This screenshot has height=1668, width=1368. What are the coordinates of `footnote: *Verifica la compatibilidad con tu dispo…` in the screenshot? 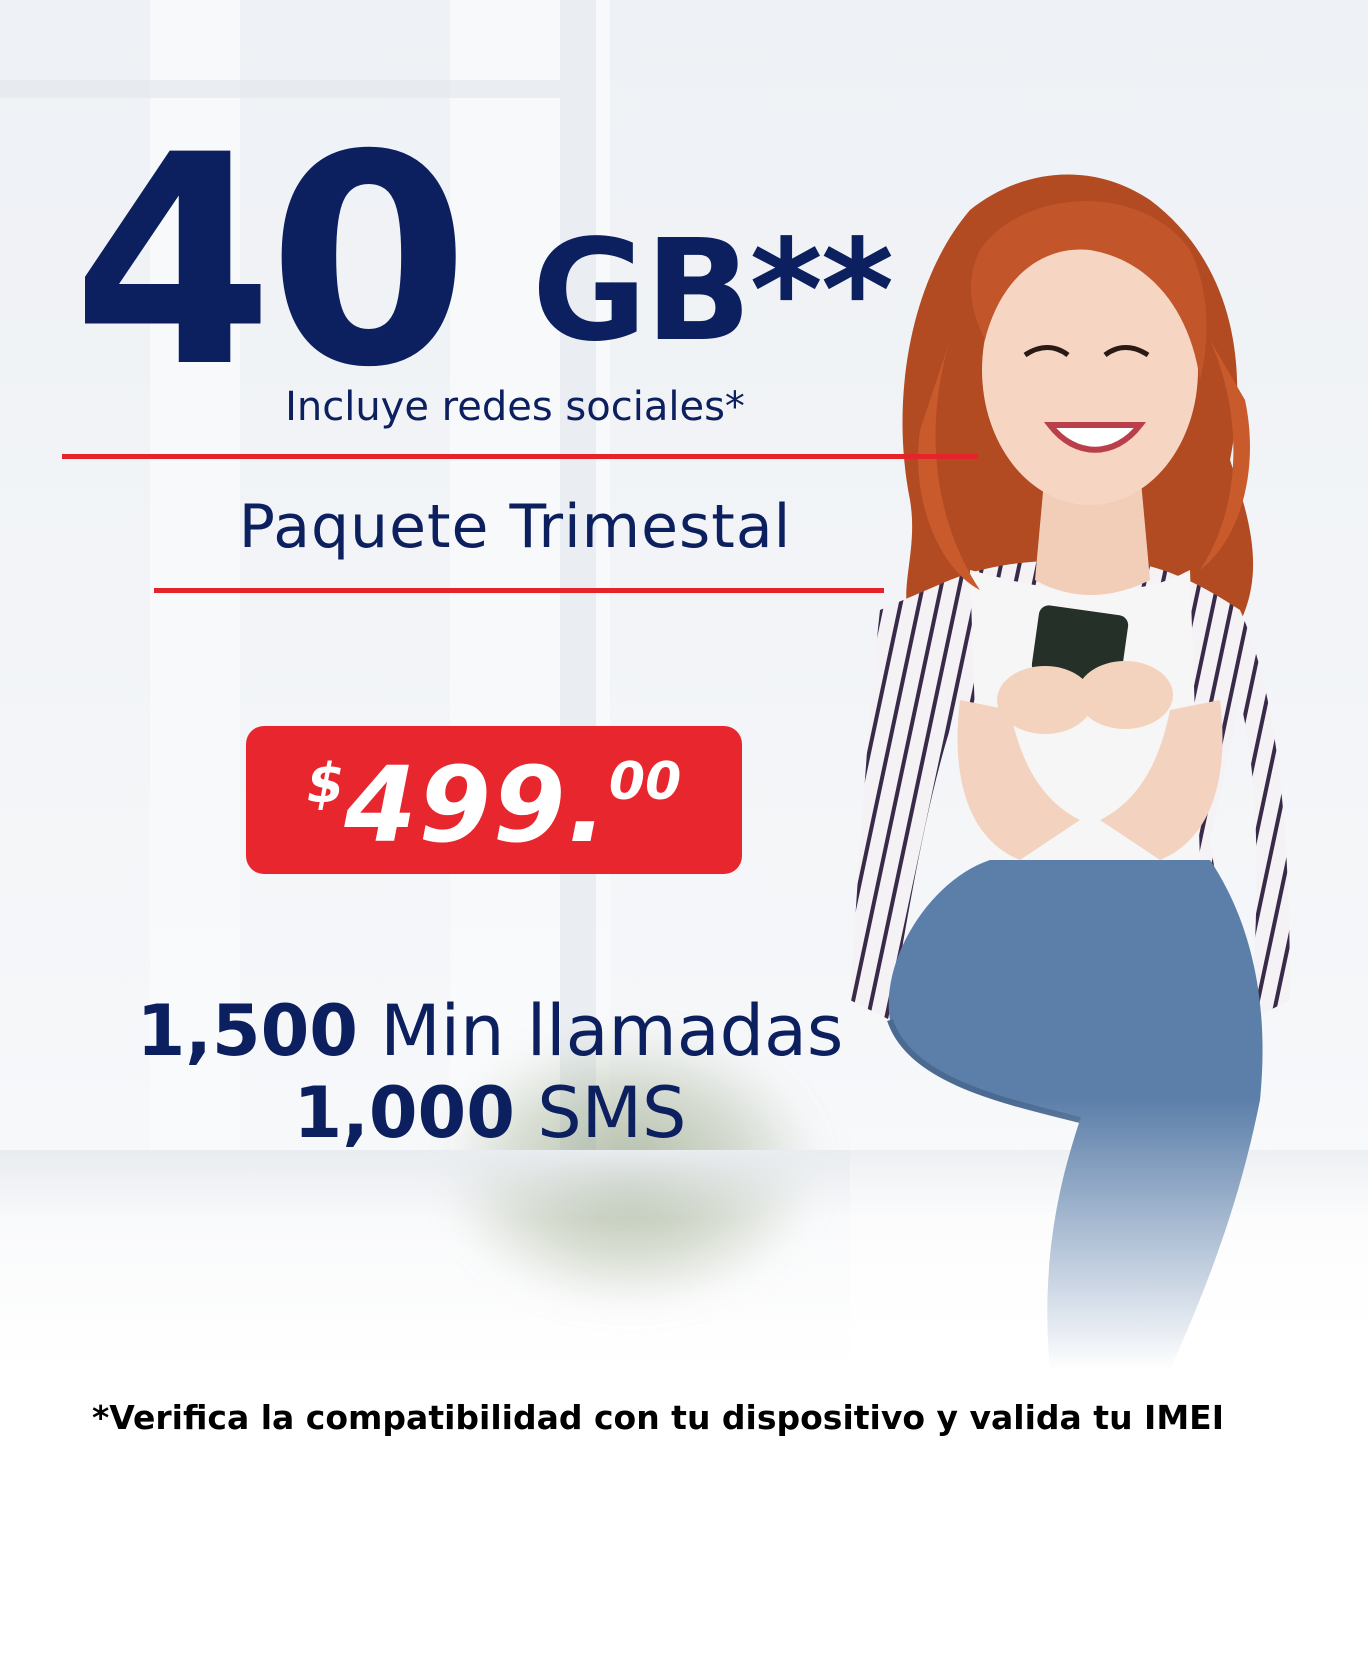 It's located at (658, 1417).